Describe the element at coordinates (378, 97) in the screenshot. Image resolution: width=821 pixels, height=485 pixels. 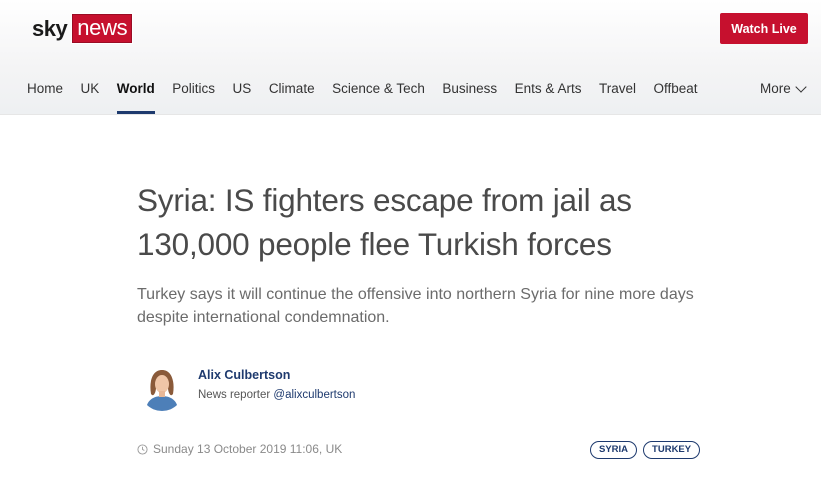
I see `nav-item-science-tech: Science & Tech` at that location.